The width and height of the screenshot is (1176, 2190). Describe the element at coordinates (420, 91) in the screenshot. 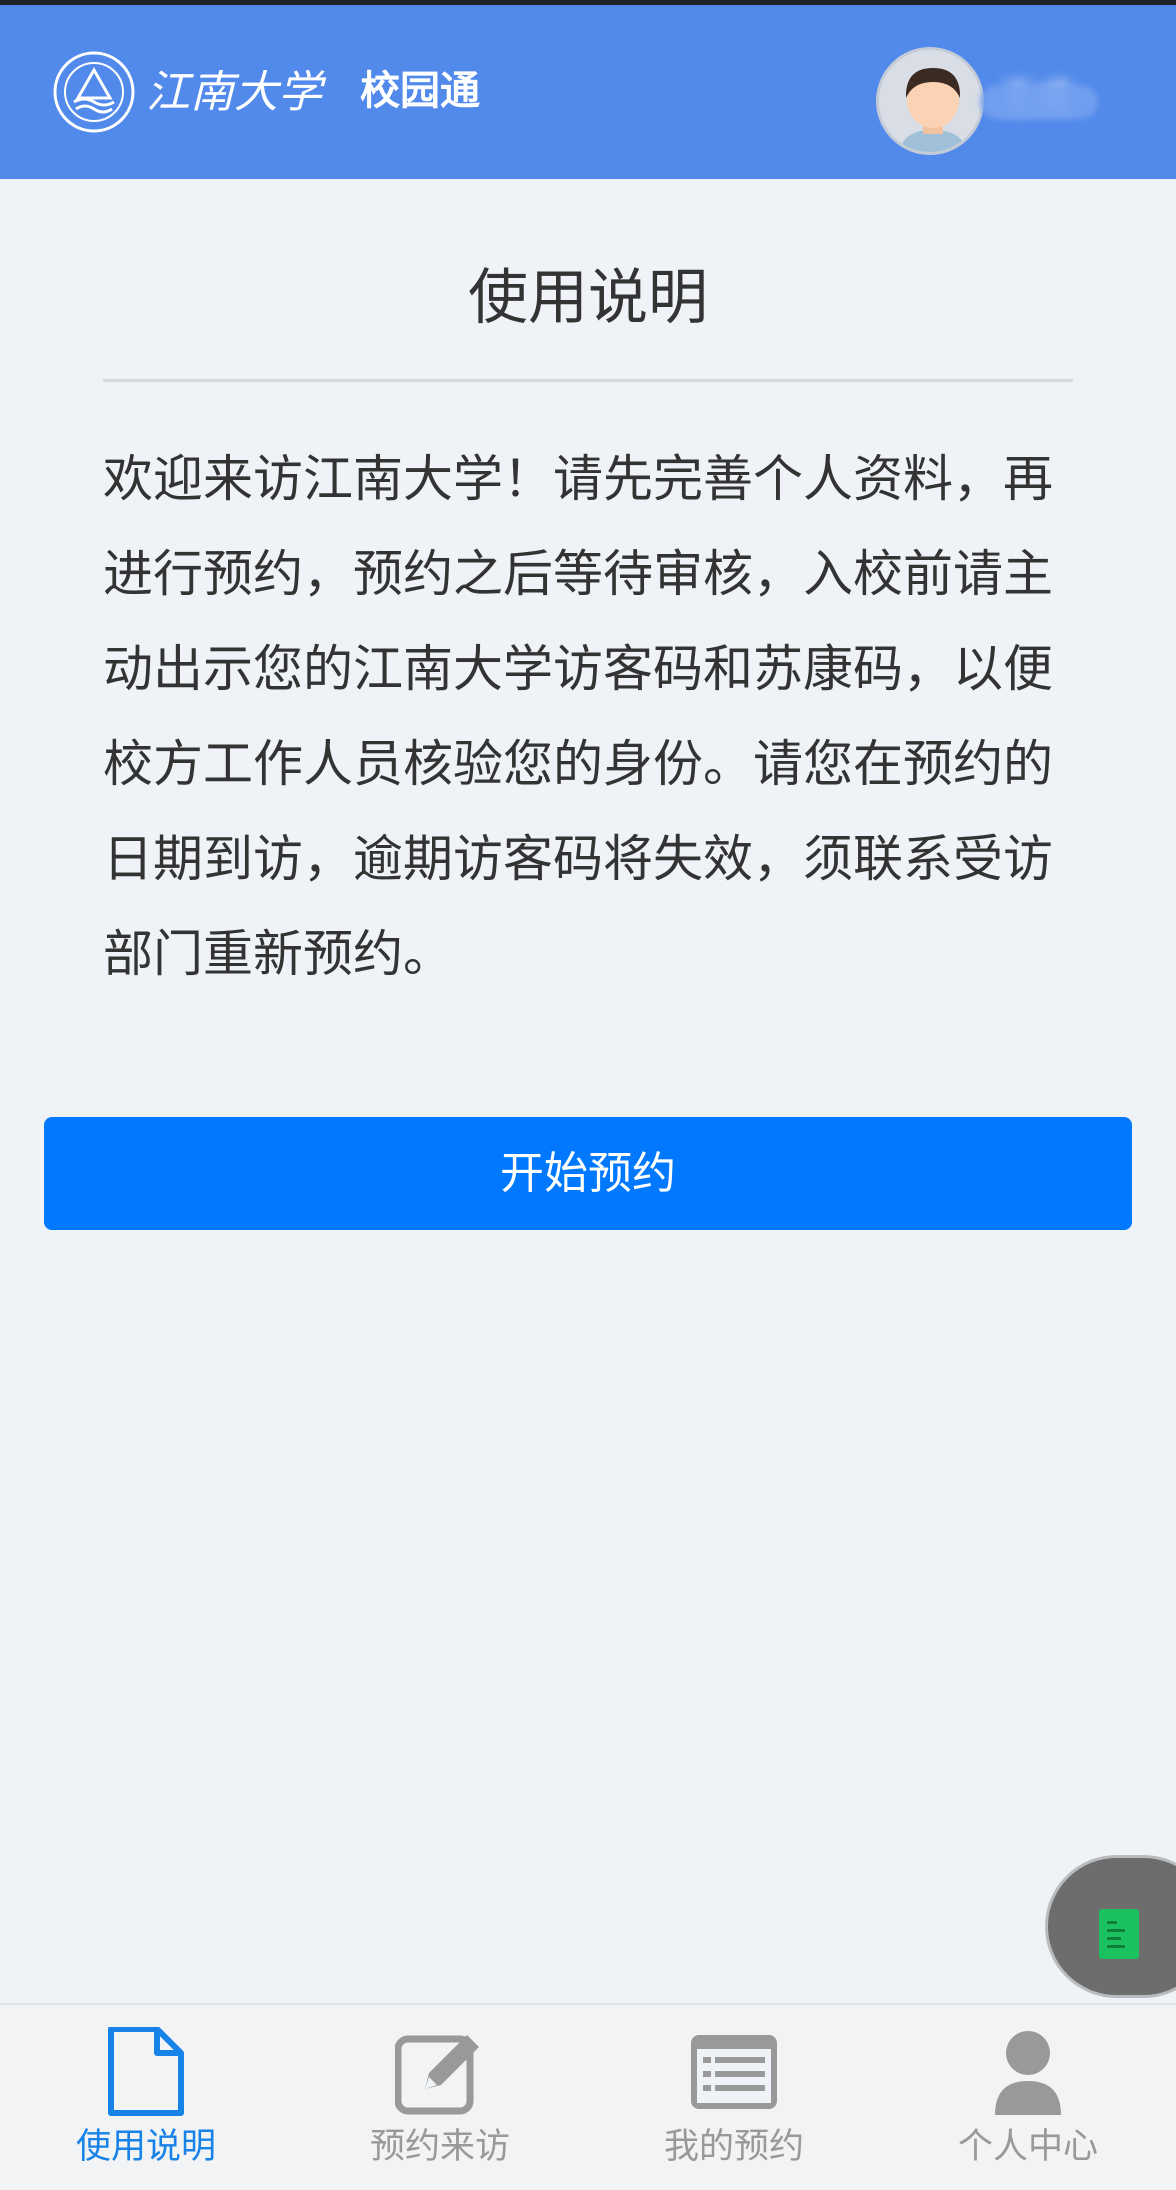

I see `app-subtitle: 校园通` at that location.